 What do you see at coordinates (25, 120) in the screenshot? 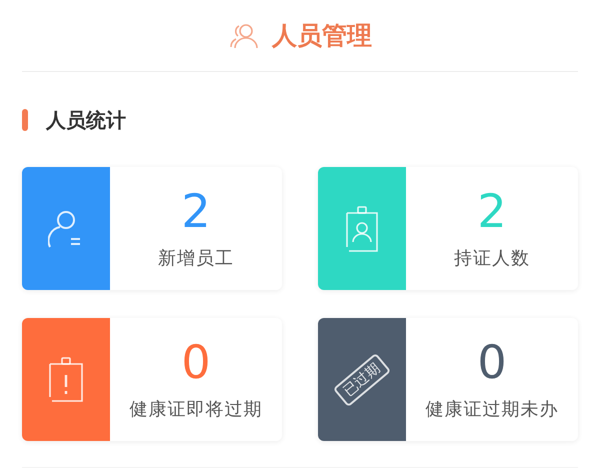
I see `section-marker` at bounding box center [25, 120].